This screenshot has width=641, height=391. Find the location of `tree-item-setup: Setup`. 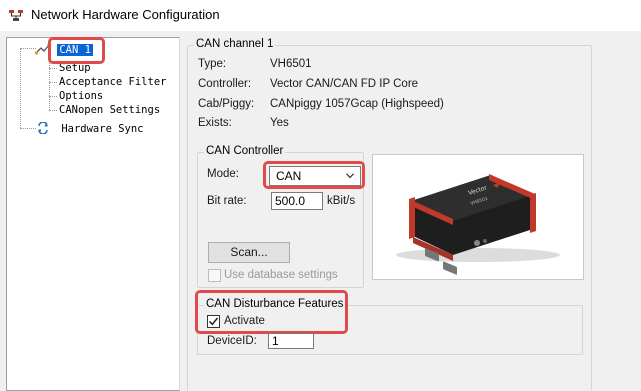

tree-item-setup: Setup is located at coordinates (75, 68).